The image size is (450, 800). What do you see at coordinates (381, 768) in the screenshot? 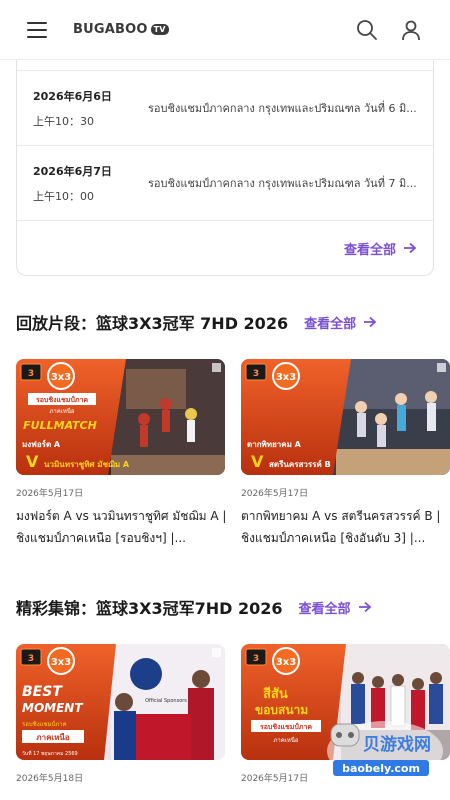
I see `watermark-url: baobely.com` at bounding box center [381, 768].